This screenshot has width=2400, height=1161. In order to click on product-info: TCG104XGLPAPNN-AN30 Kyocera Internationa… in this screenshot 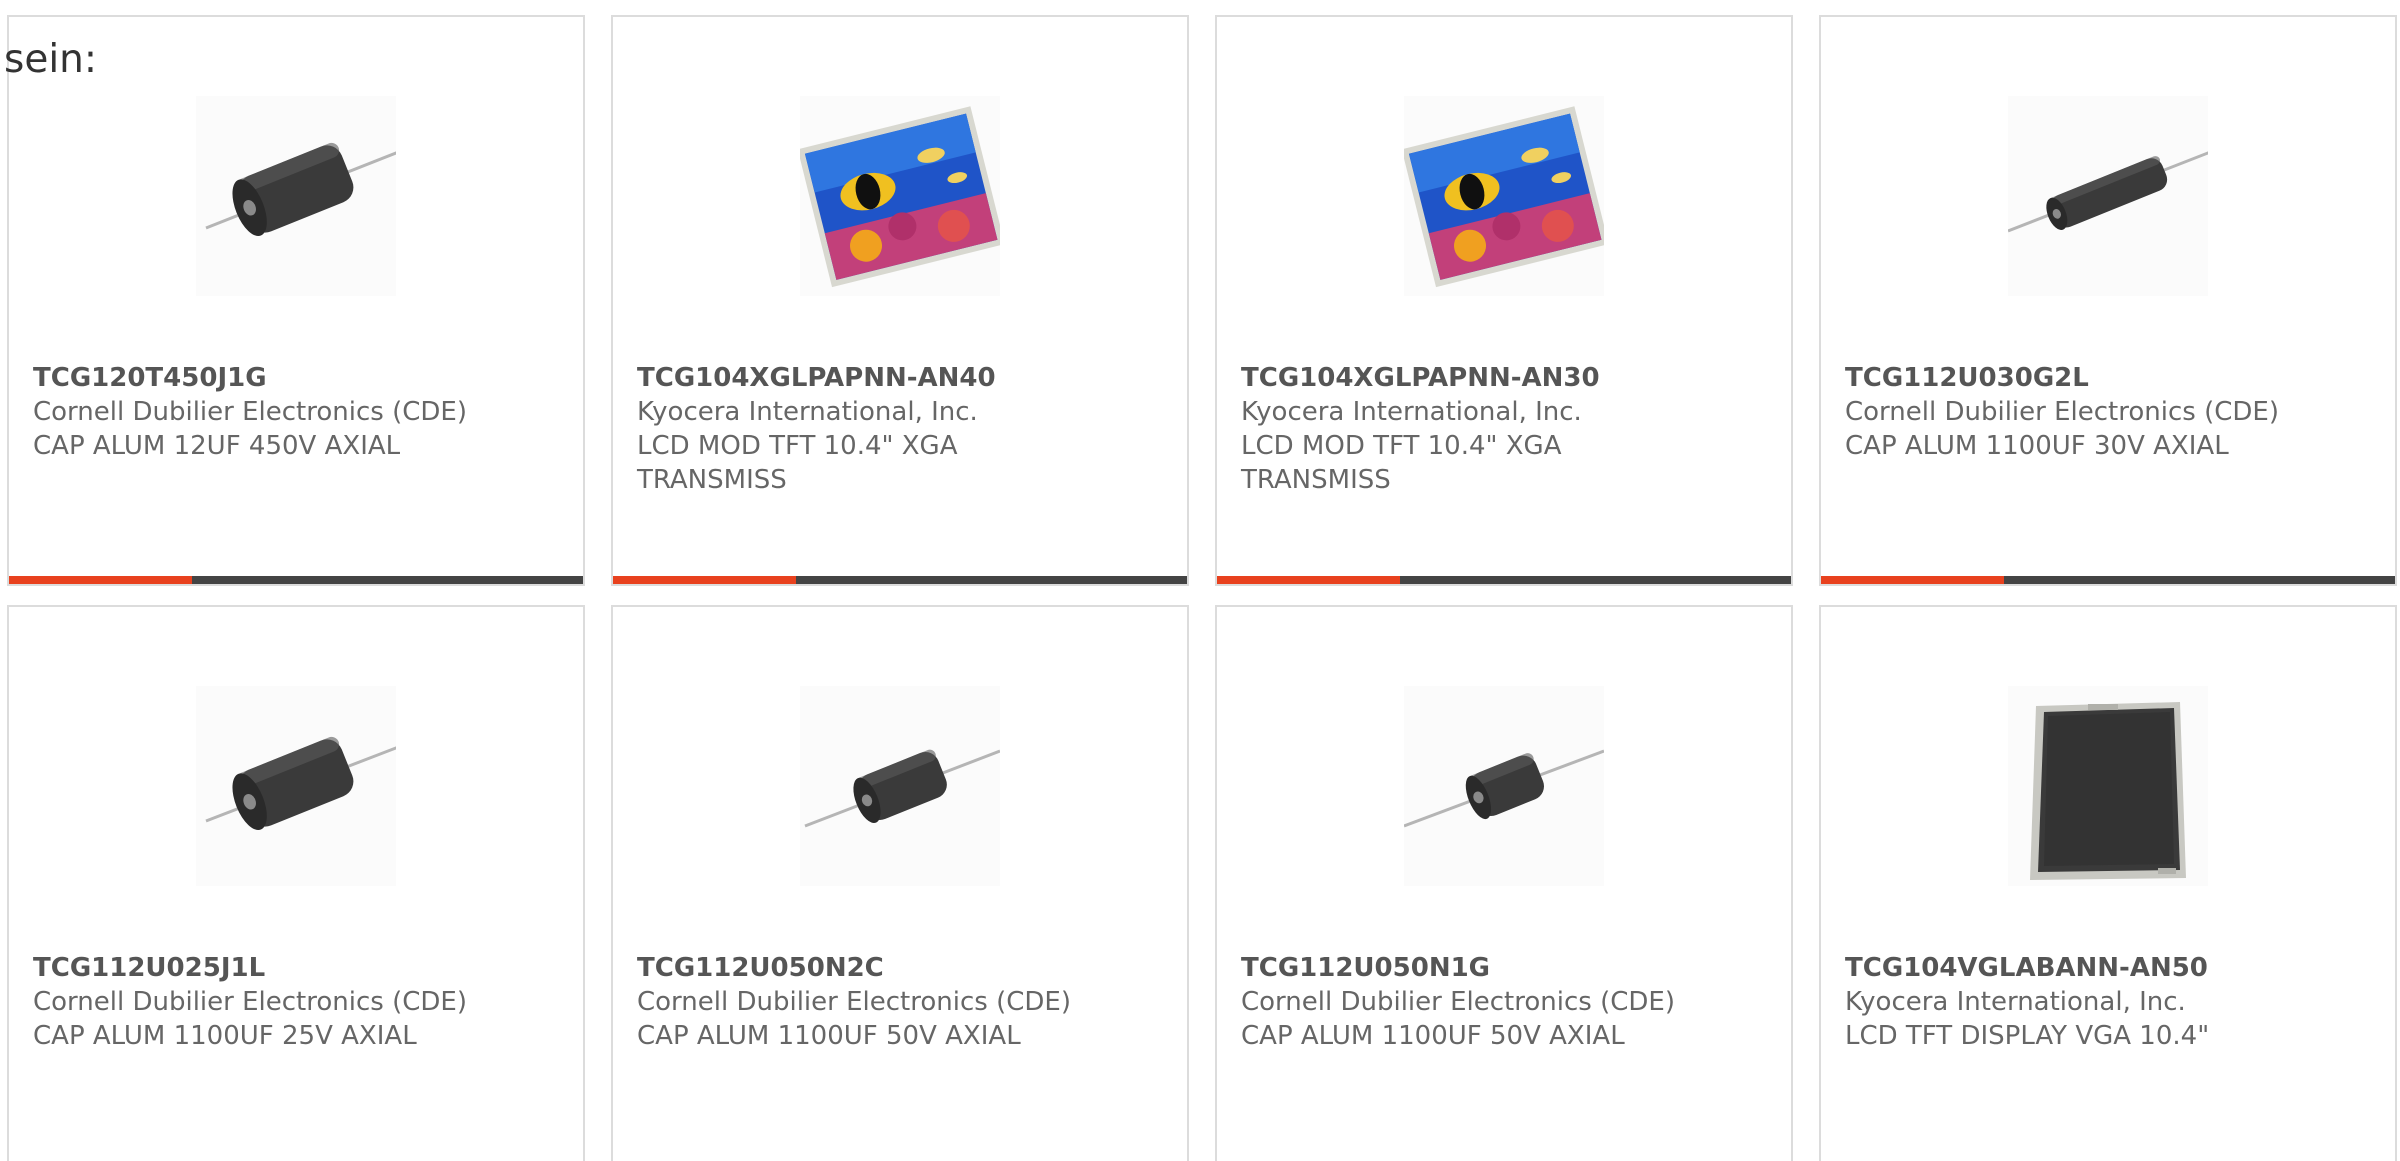, I will do `click(1506, 429)`.